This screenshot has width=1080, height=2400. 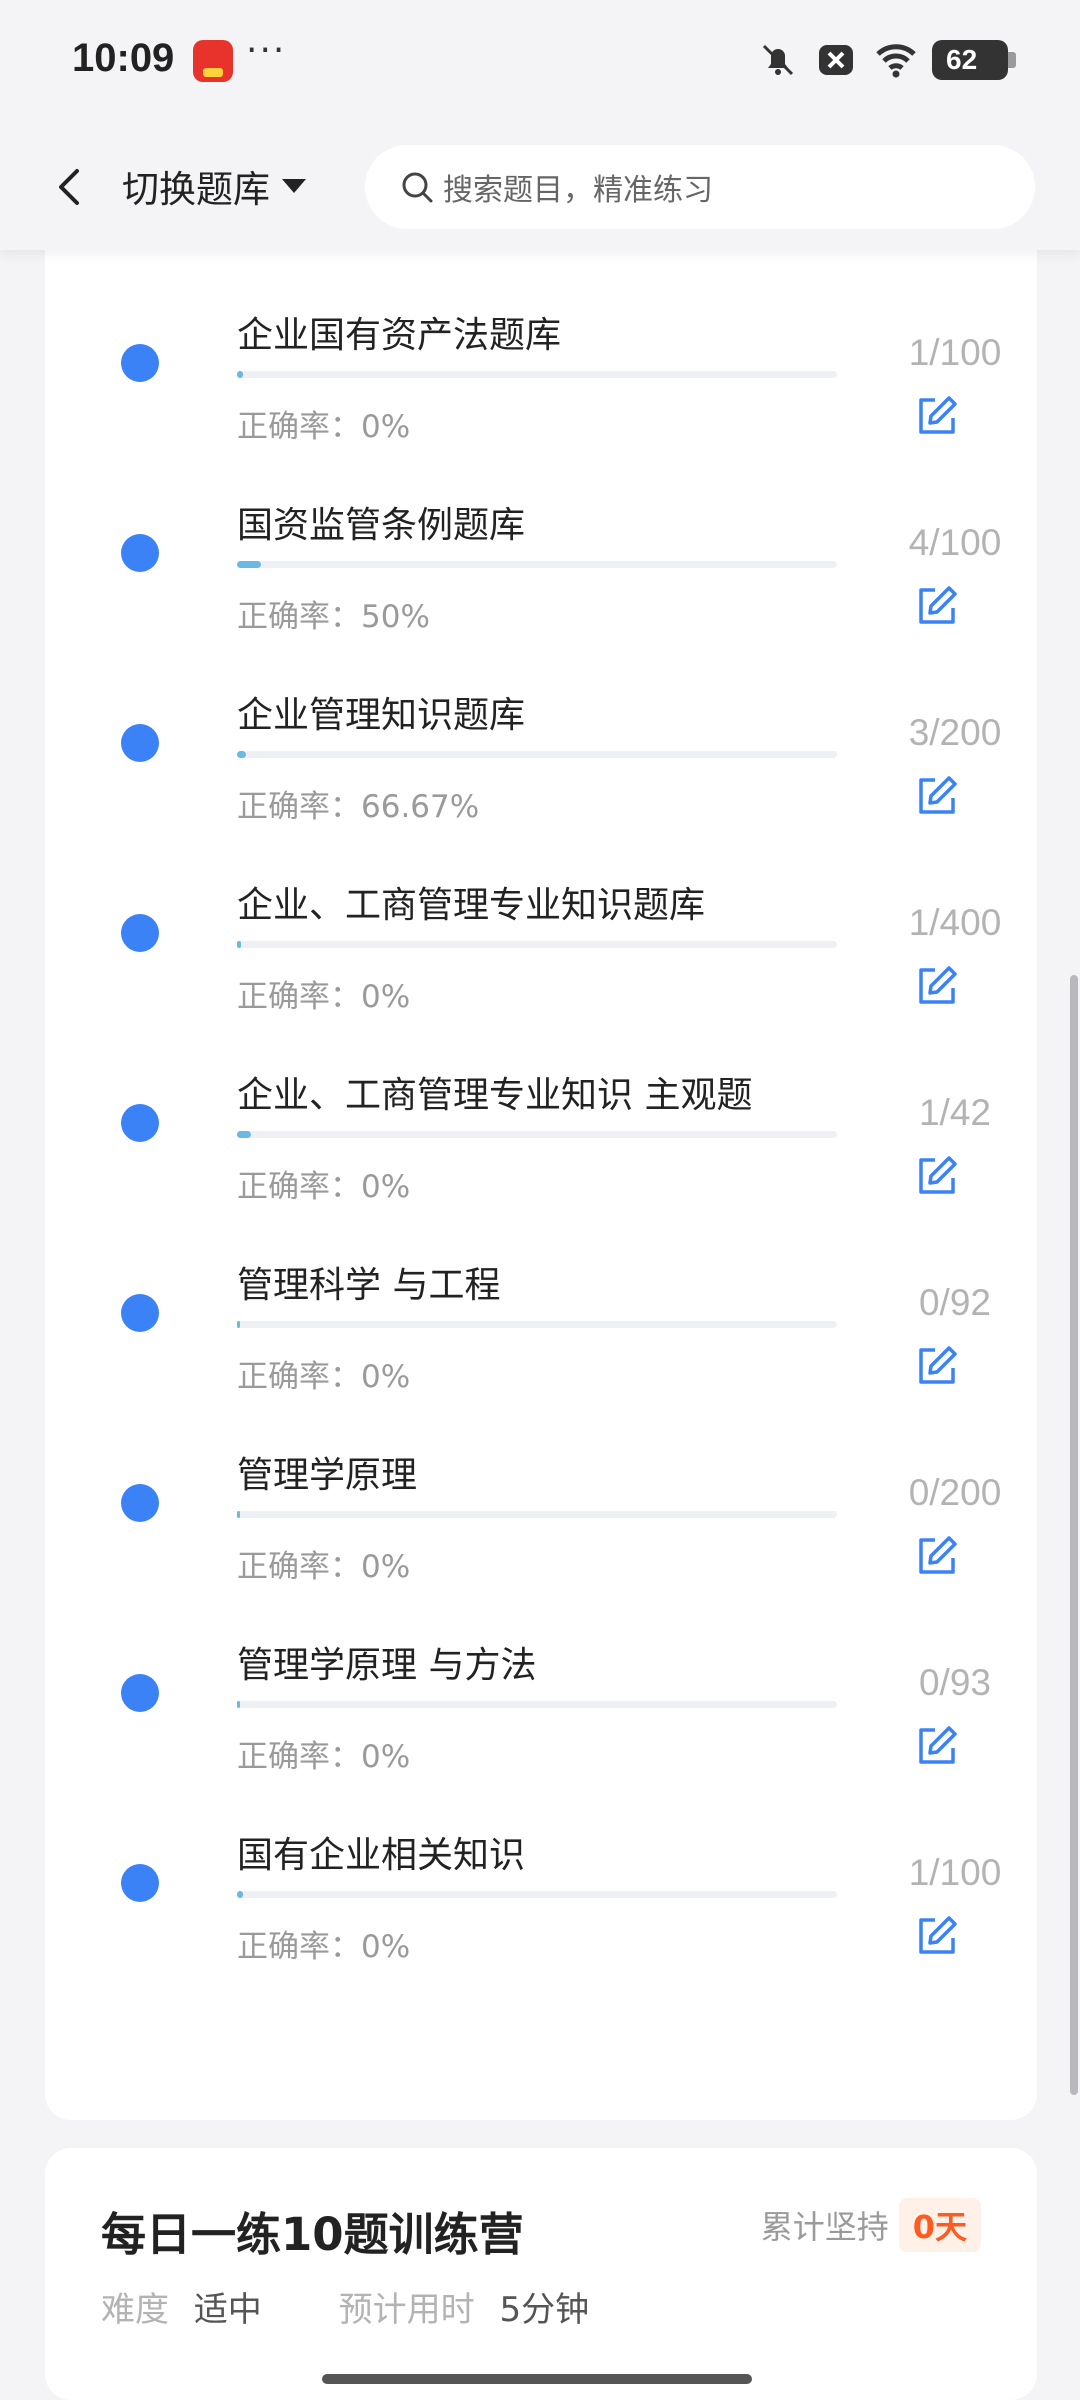 I want to click on bank-title: 企业、工商管理专业知识 主观题, so click(x=495, y=1095).